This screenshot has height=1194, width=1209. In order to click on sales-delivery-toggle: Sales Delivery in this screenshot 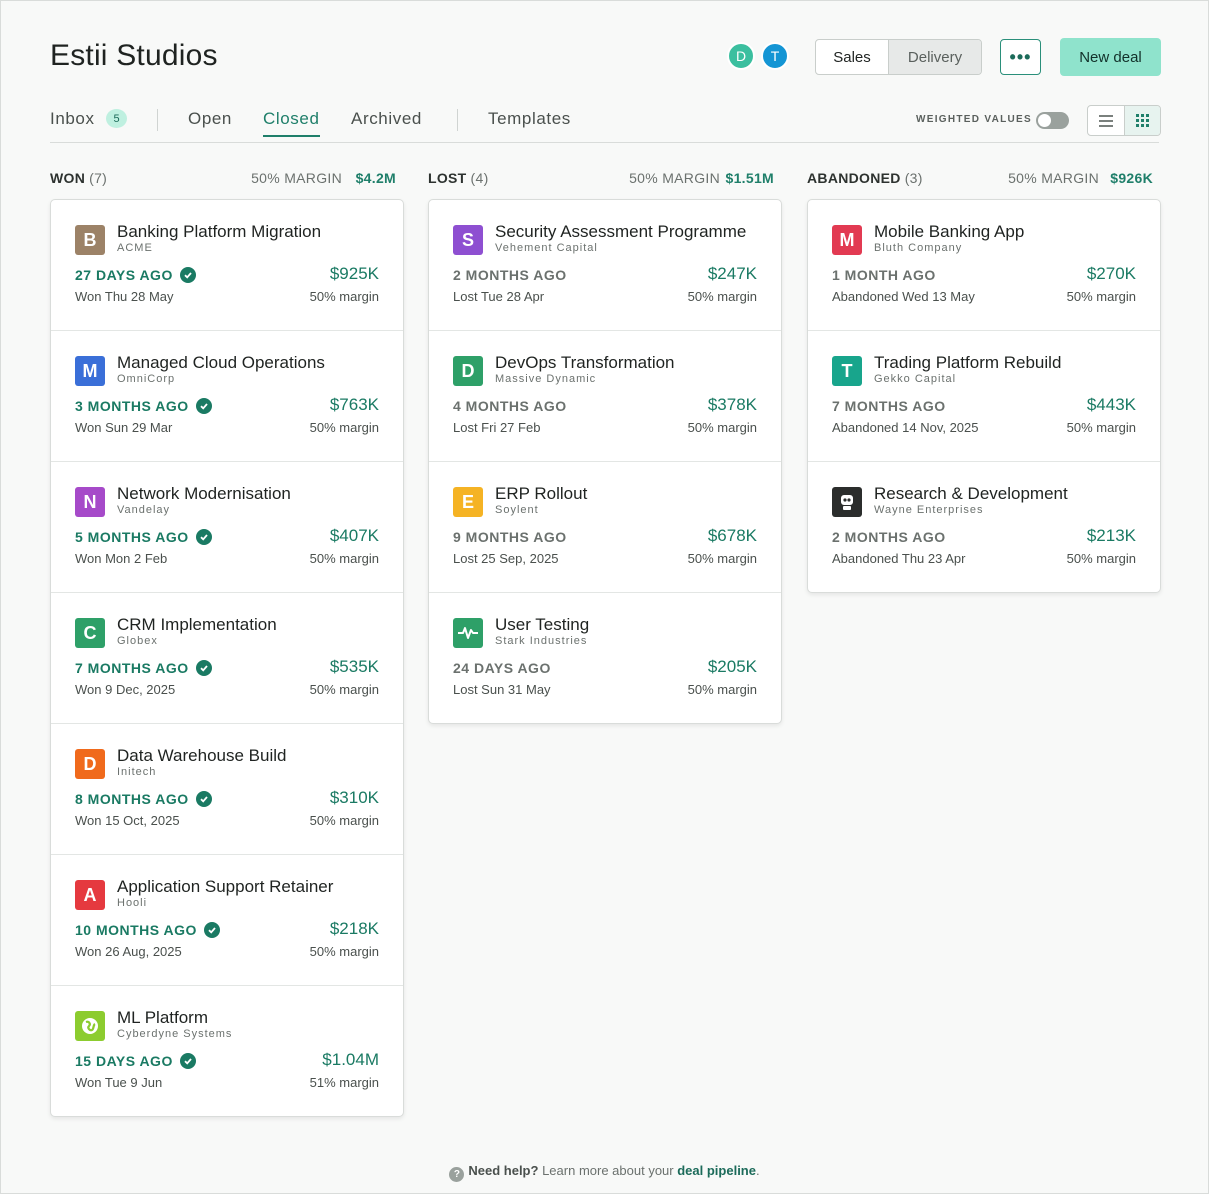, I will do `click(898, 57)`.